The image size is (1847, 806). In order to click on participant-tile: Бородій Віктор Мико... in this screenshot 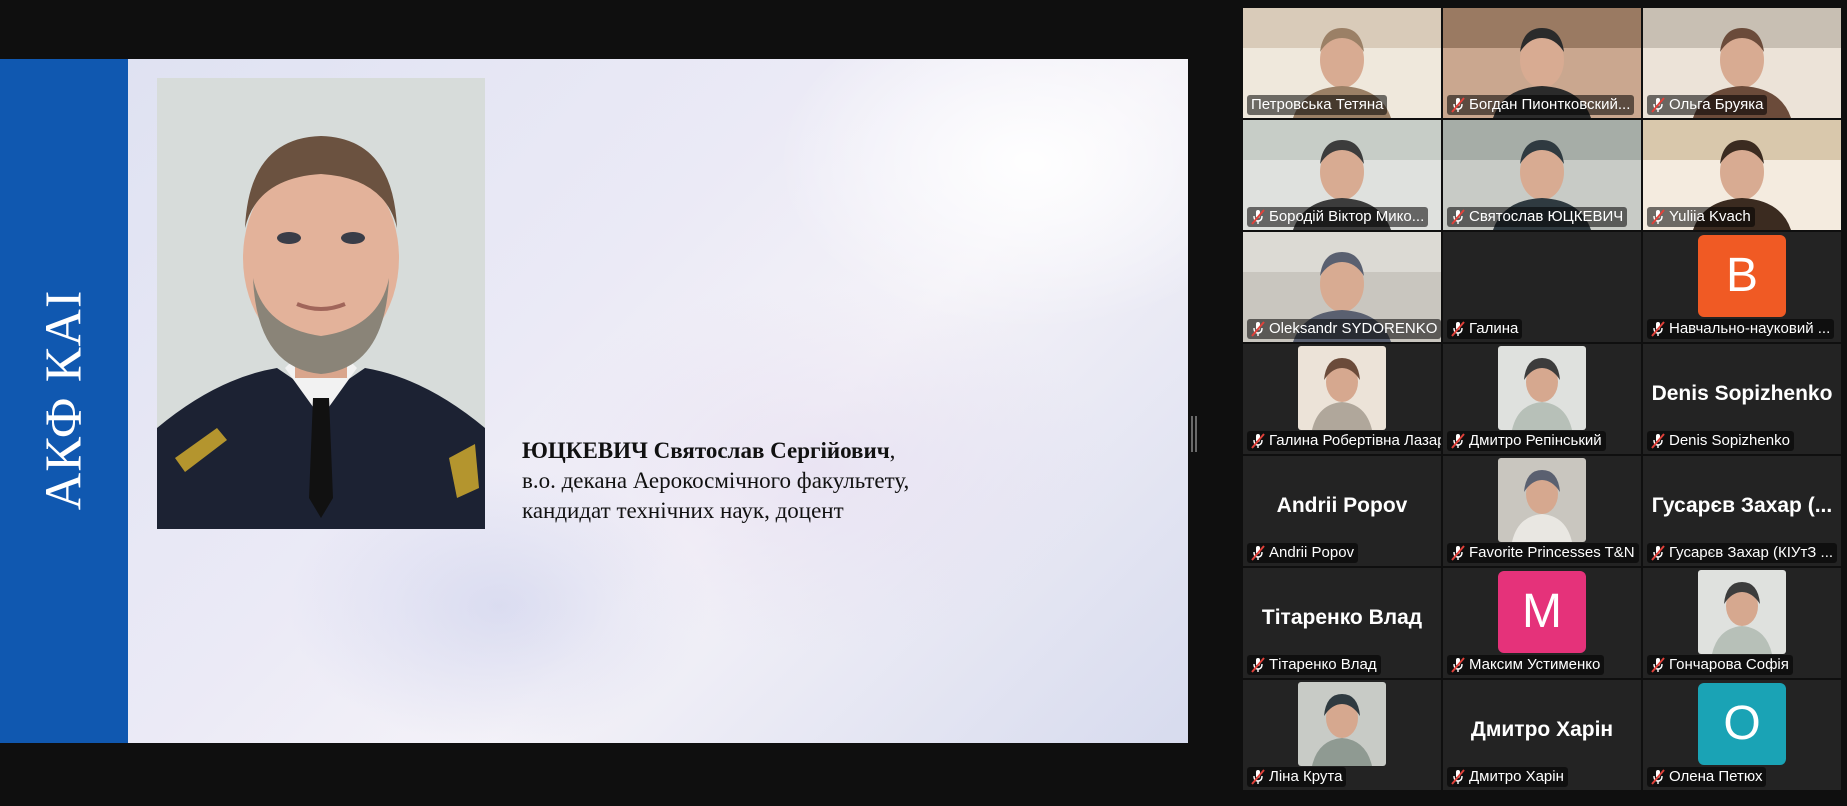, I will do `click(1342, 175)`.